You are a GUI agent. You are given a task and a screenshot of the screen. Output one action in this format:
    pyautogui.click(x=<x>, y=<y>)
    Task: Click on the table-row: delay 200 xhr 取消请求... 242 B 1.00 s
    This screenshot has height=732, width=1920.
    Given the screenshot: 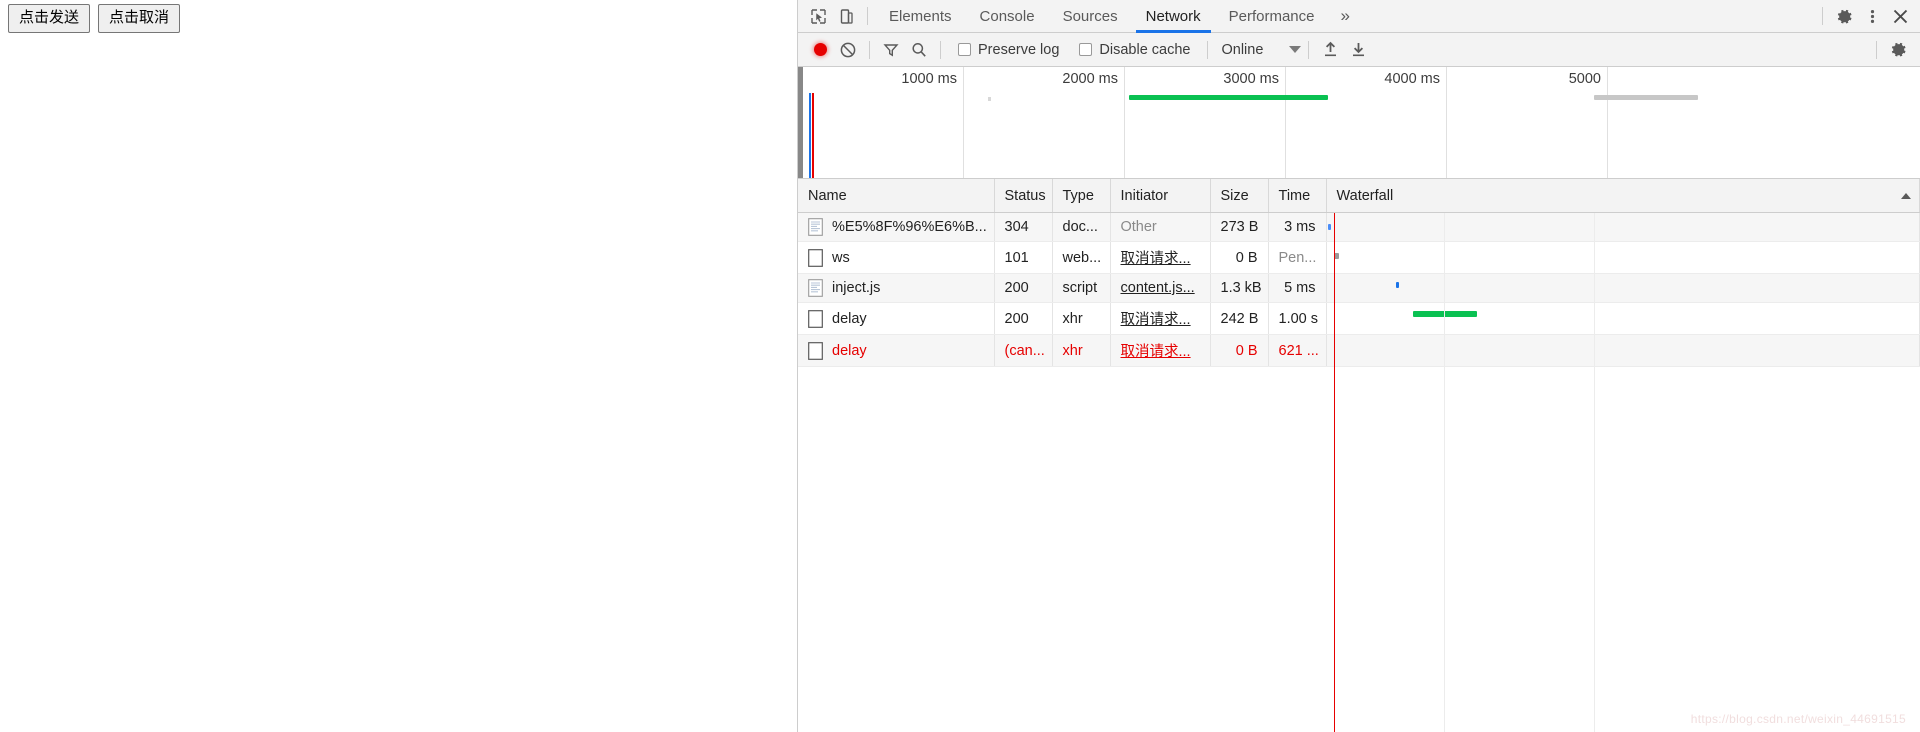 What is the action you would take?
    pyautogui.click(x=1359, y=318)
    